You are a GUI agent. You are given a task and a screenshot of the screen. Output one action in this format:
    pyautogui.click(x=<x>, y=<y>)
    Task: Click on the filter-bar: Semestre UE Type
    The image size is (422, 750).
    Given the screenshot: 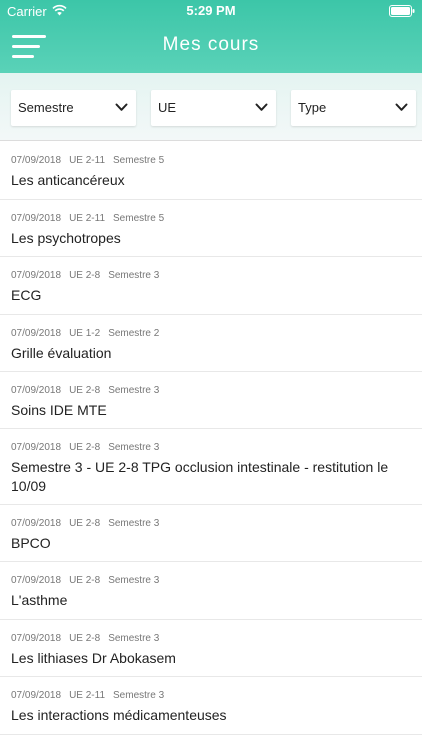 What is the action you would take?
    pyautogui.click(x=211, y=107)
    